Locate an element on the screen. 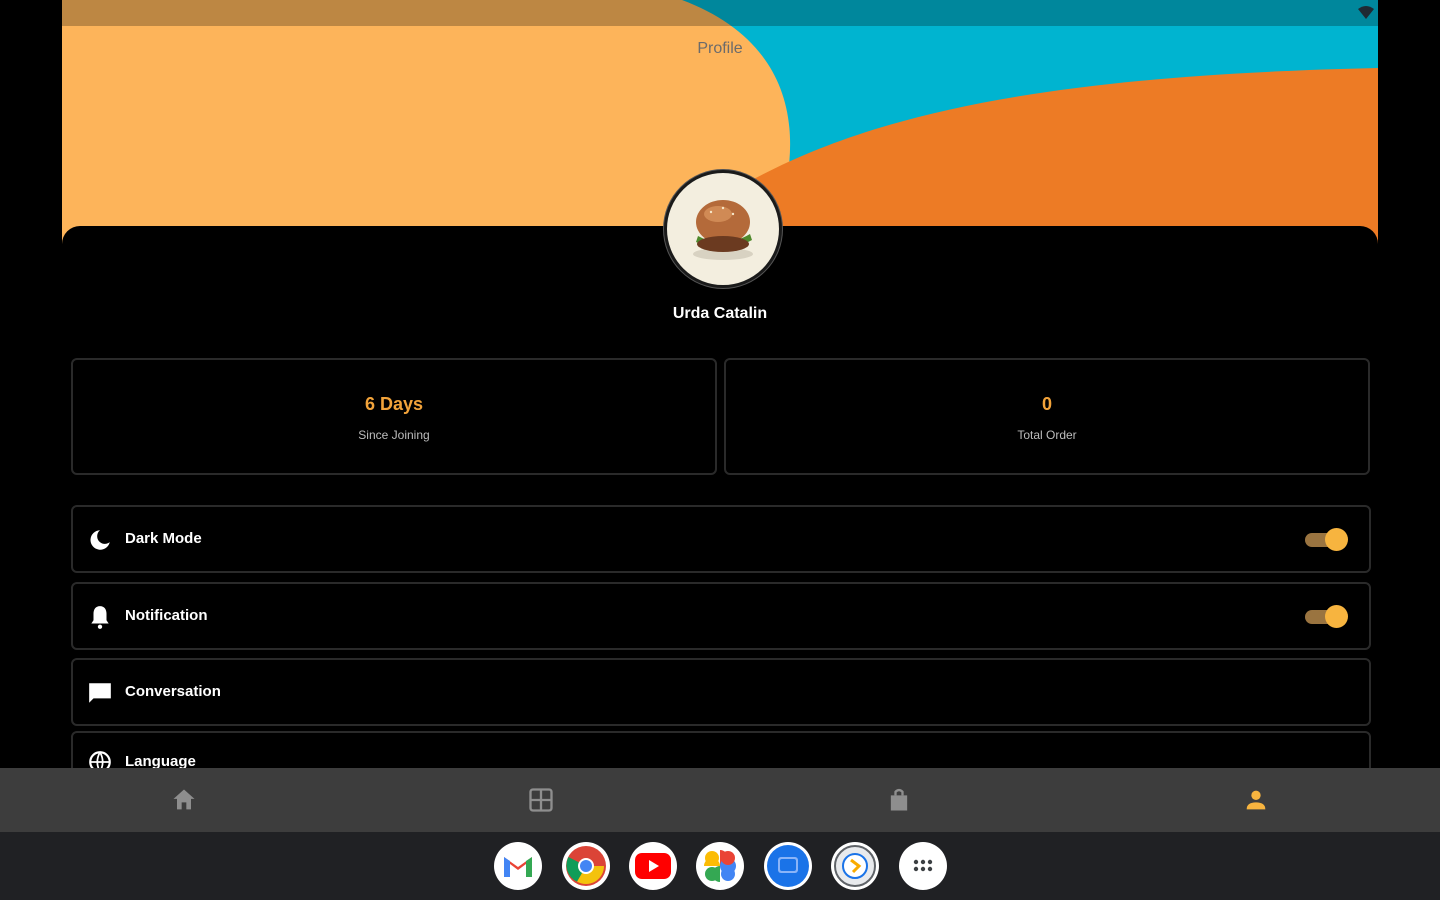 The width and height of the screenshot is (1440, 900). app-launcher-icon is located at coordinates (923, 865).